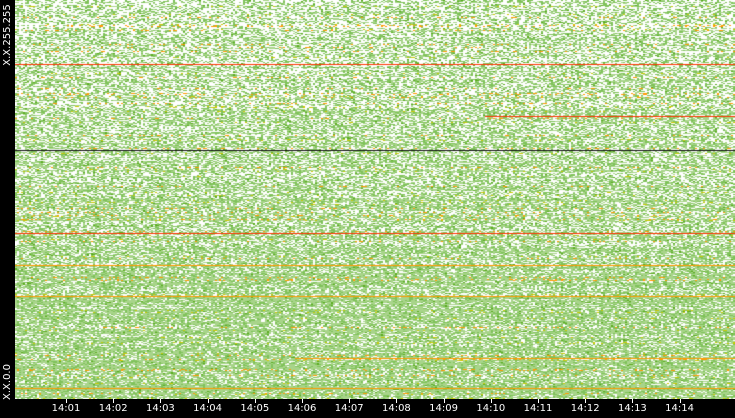 Image resolution: width=735 pixels, height=418 pixels. What do you see at coordinates (207, 408) in the screenshot?
I see `x-tick-label: 14:04` at bounding box center [207, 408].